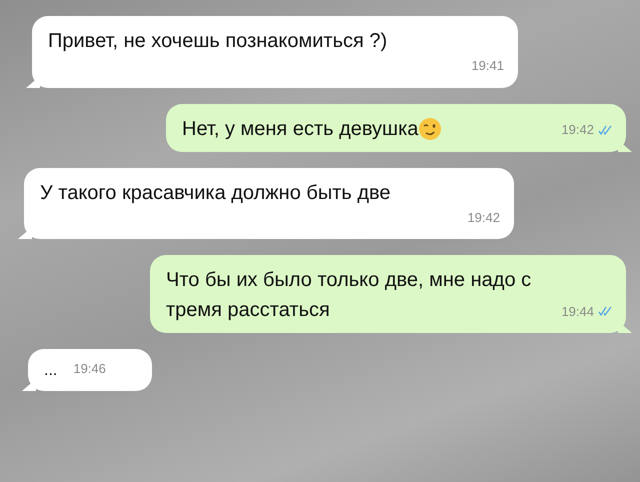  What do you see at coordinates (430, 128) in the screenshot?
I see `winking-emoji-icon` at bounding box center [430, 128].